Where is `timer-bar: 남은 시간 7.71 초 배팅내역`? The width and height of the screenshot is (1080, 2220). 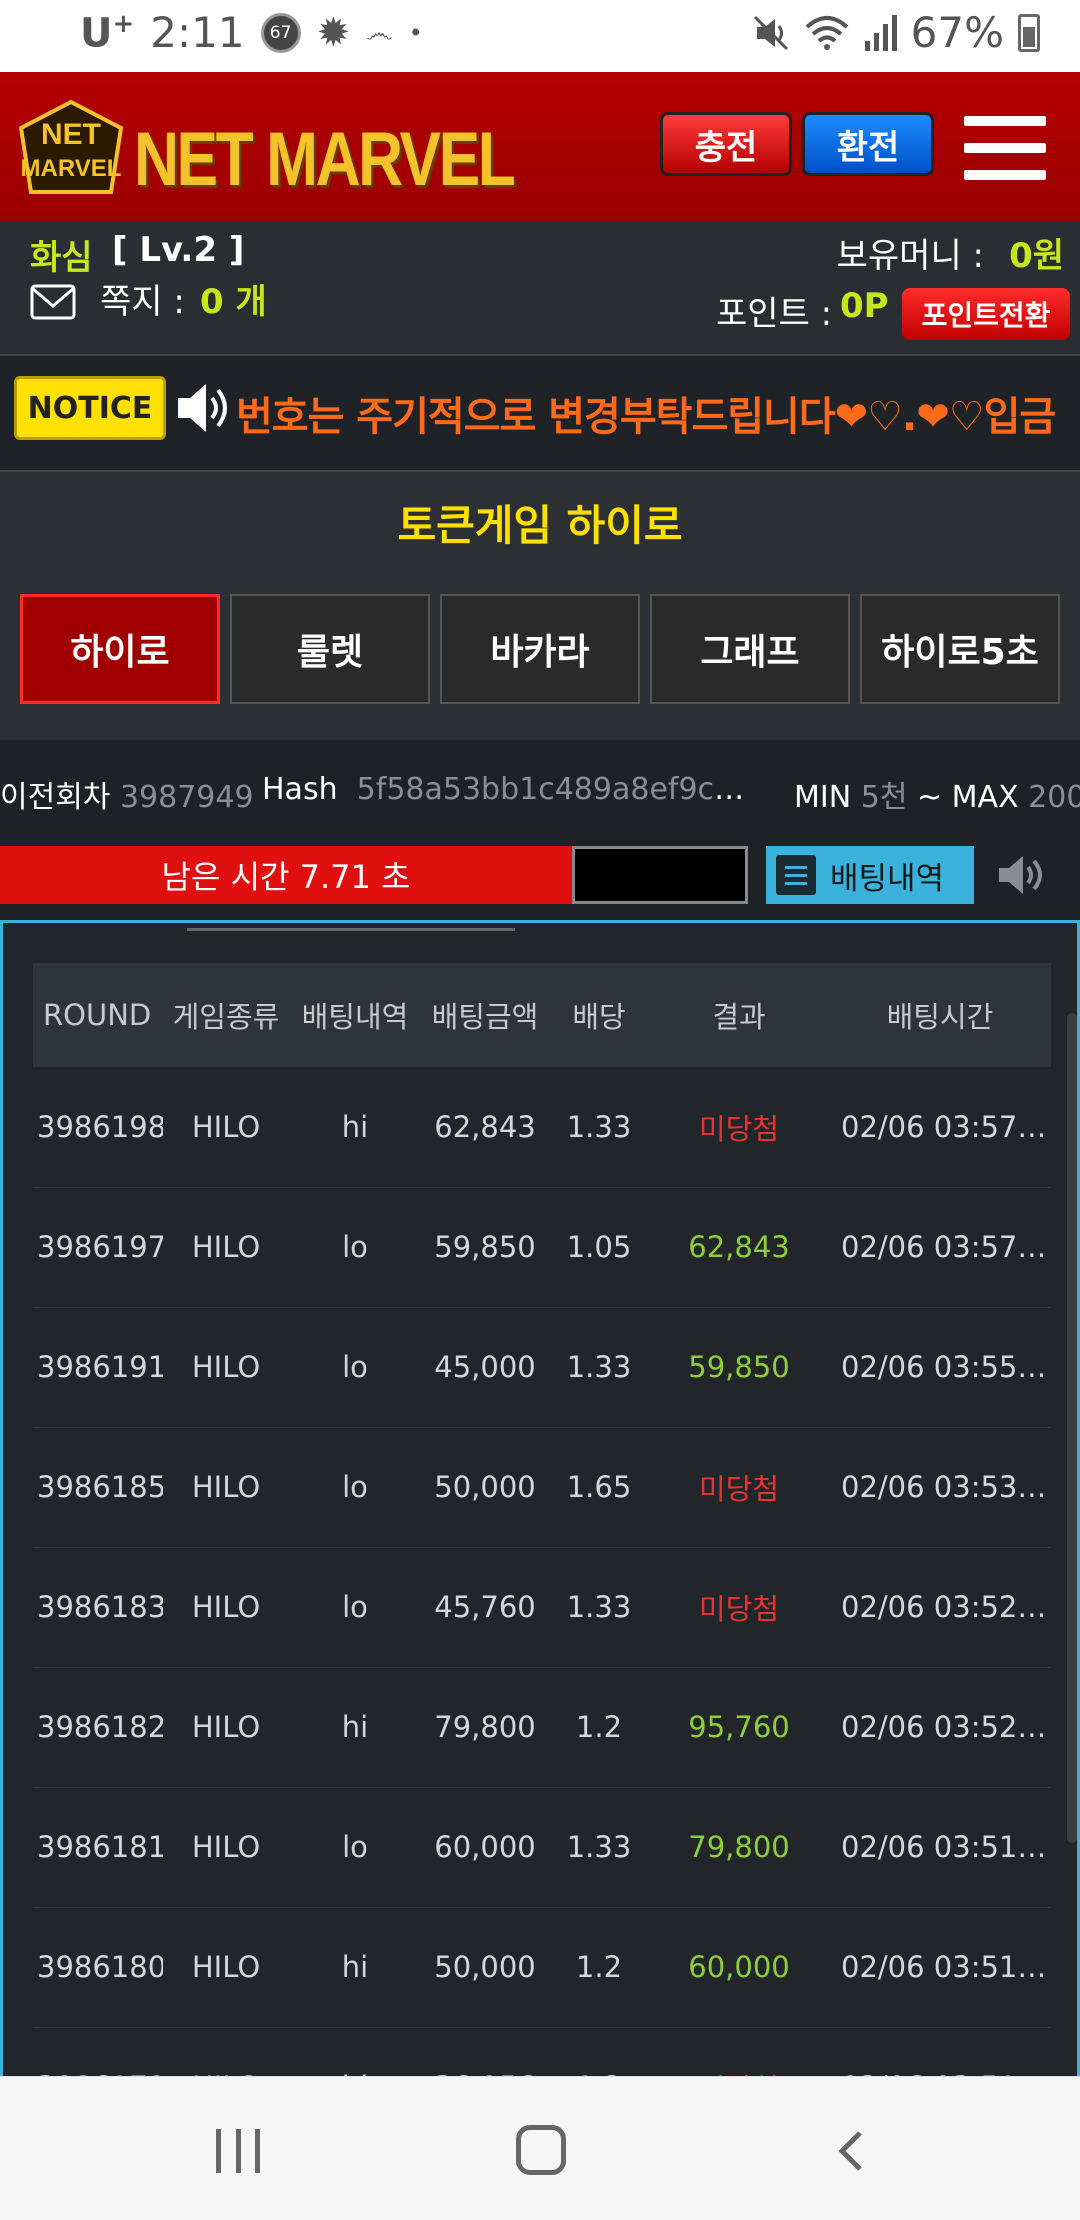
timer-bar: 남은 시간 7.71 초 배팅내역 is located at coordinates (540, 875).